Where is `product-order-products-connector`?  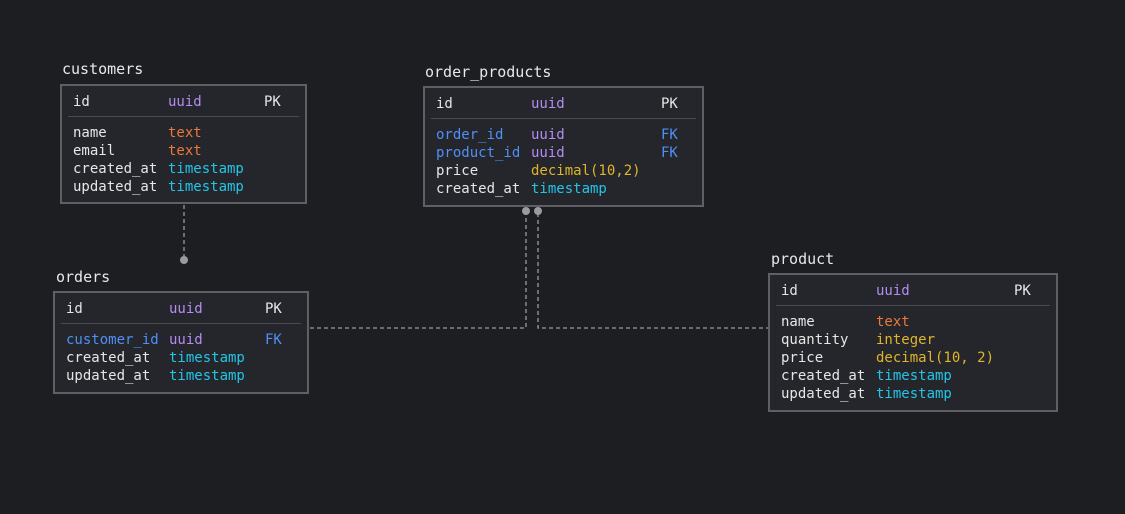 product-order-products-connector is located at coordinates (652, 271).